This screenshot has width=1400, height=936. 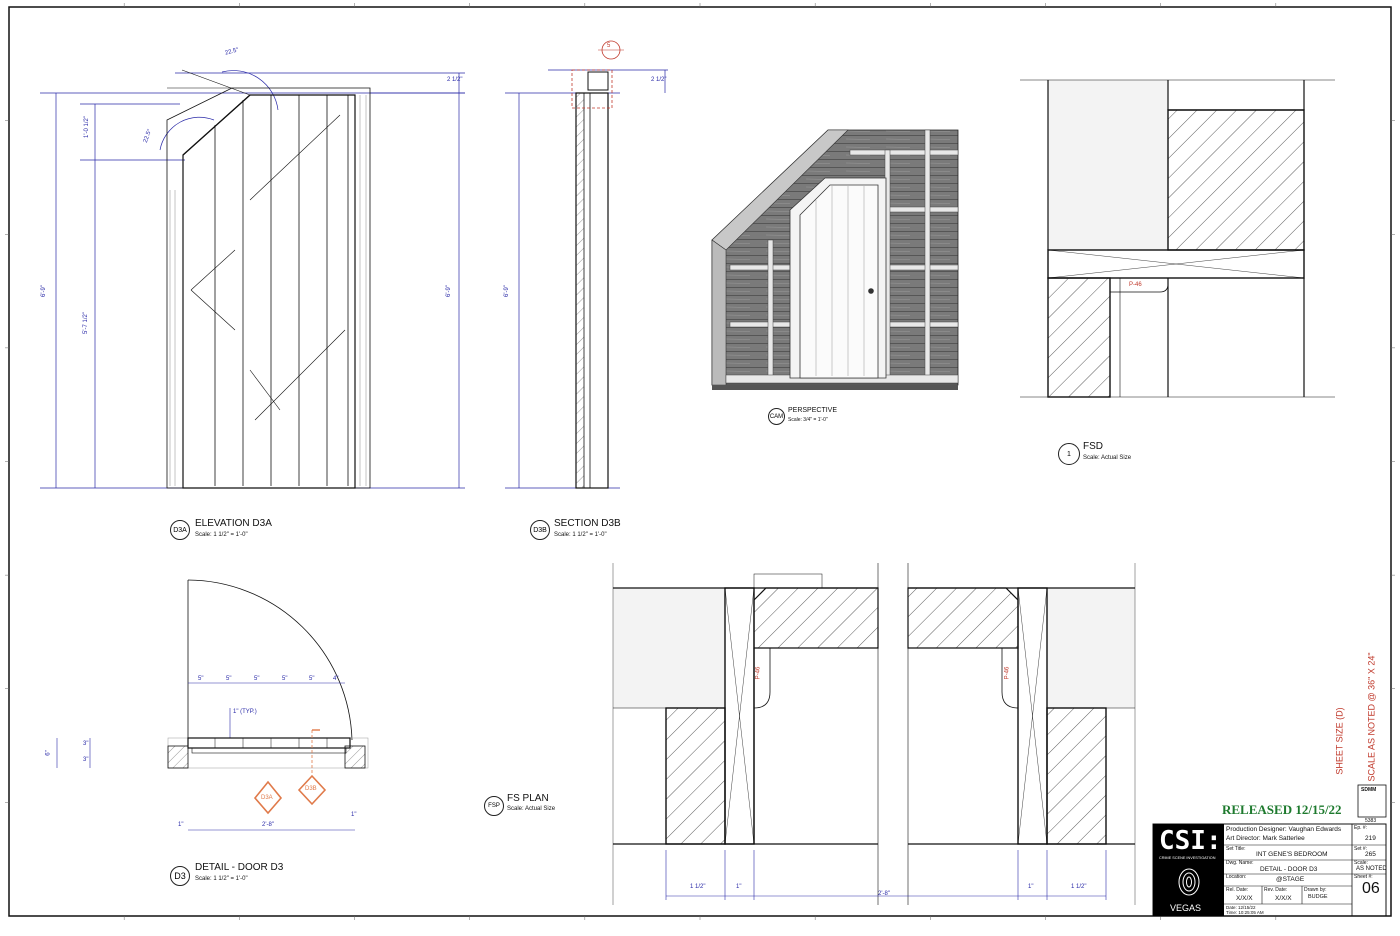 What do you see at coordinates (1237, 890) in the screenshot?
I see `rel-date-label: Rel. Date:` at bounding box center [1237, 890].